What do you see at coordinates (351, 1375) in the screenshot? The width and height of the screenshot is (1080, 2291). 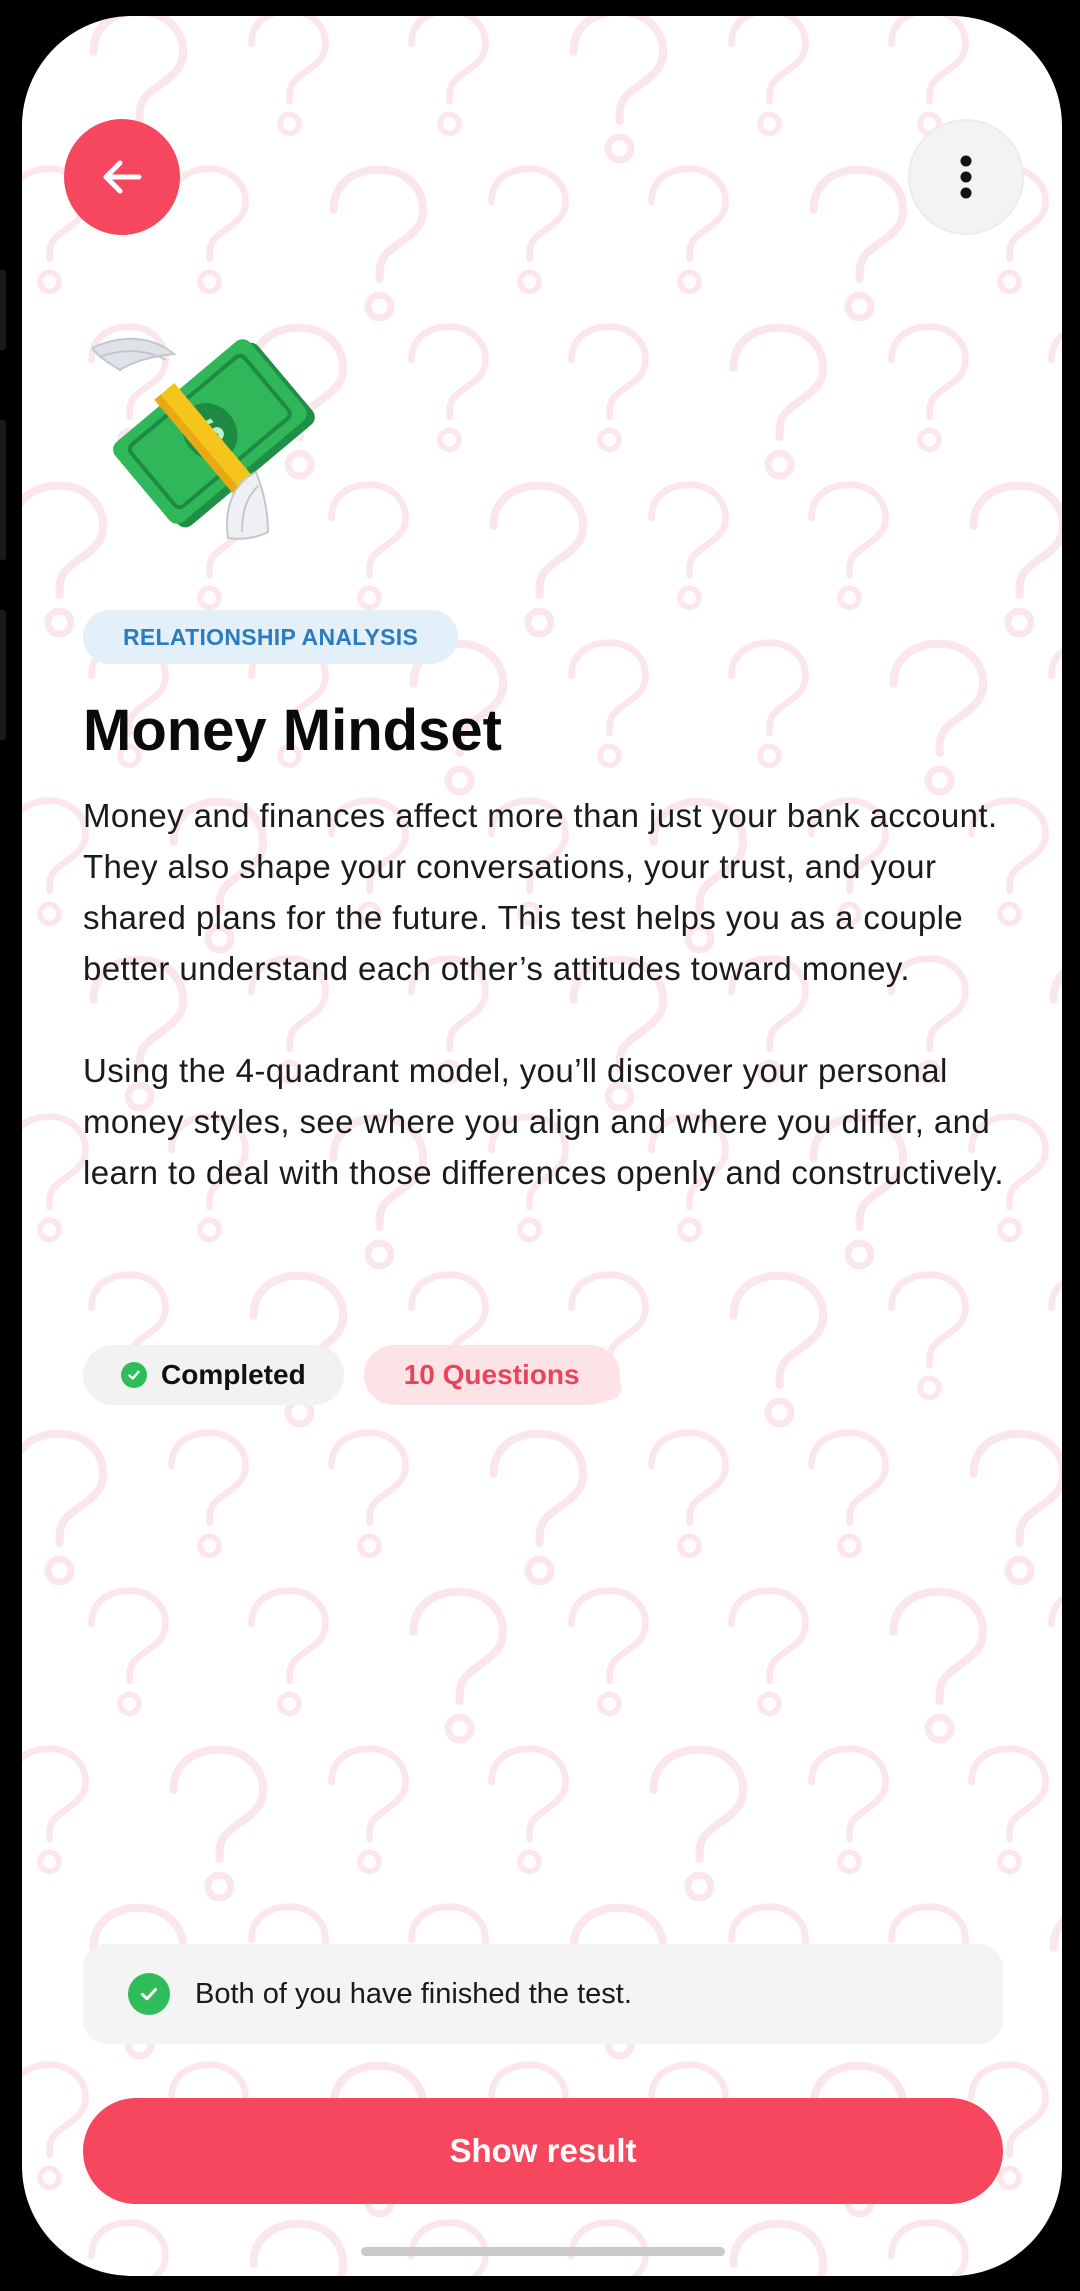 I see `status-chips: Completed 10 Questions` at bounding box center [351, 1375].